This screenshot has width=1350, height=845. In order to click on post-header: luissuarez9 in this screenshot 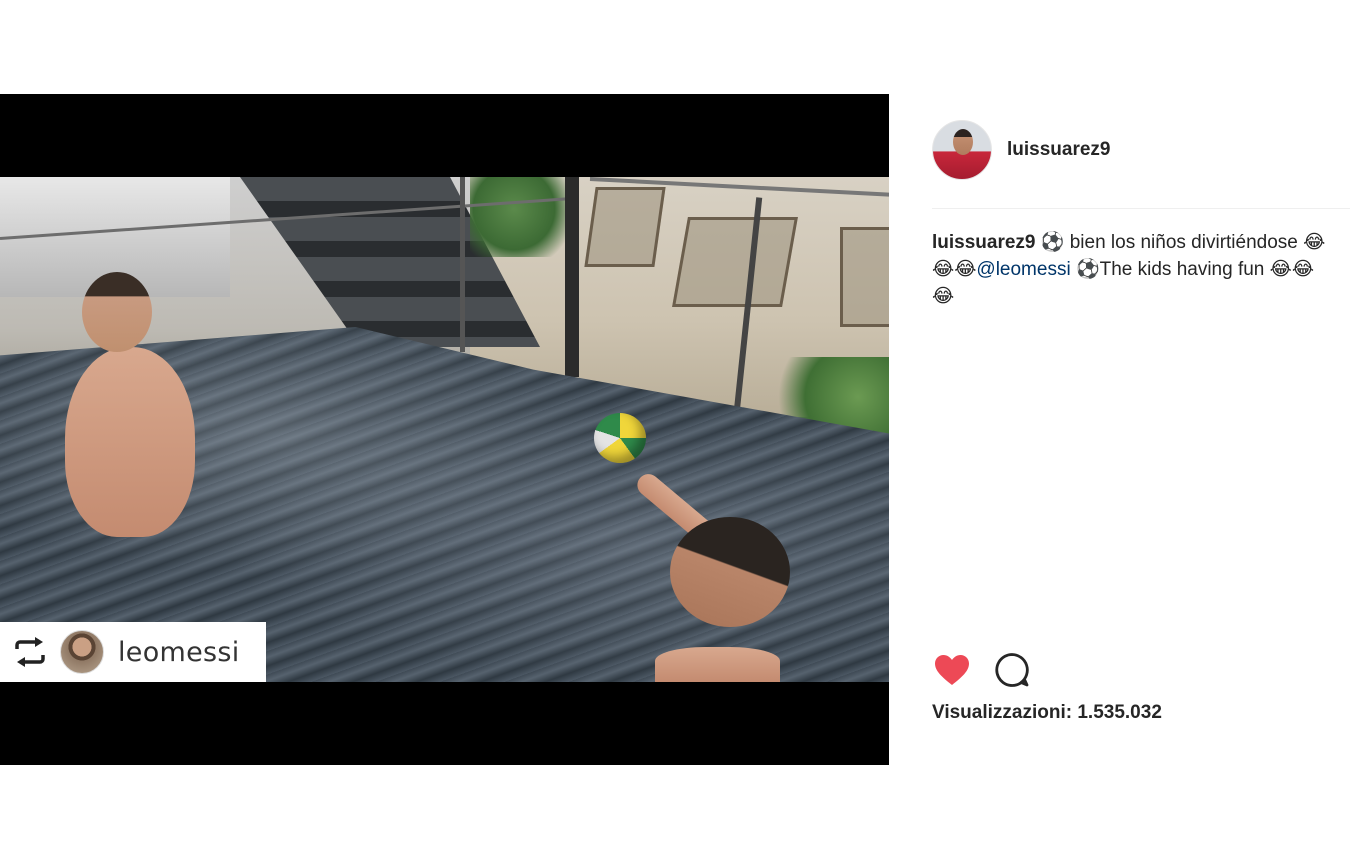, I will do `click(1021, 150)`.